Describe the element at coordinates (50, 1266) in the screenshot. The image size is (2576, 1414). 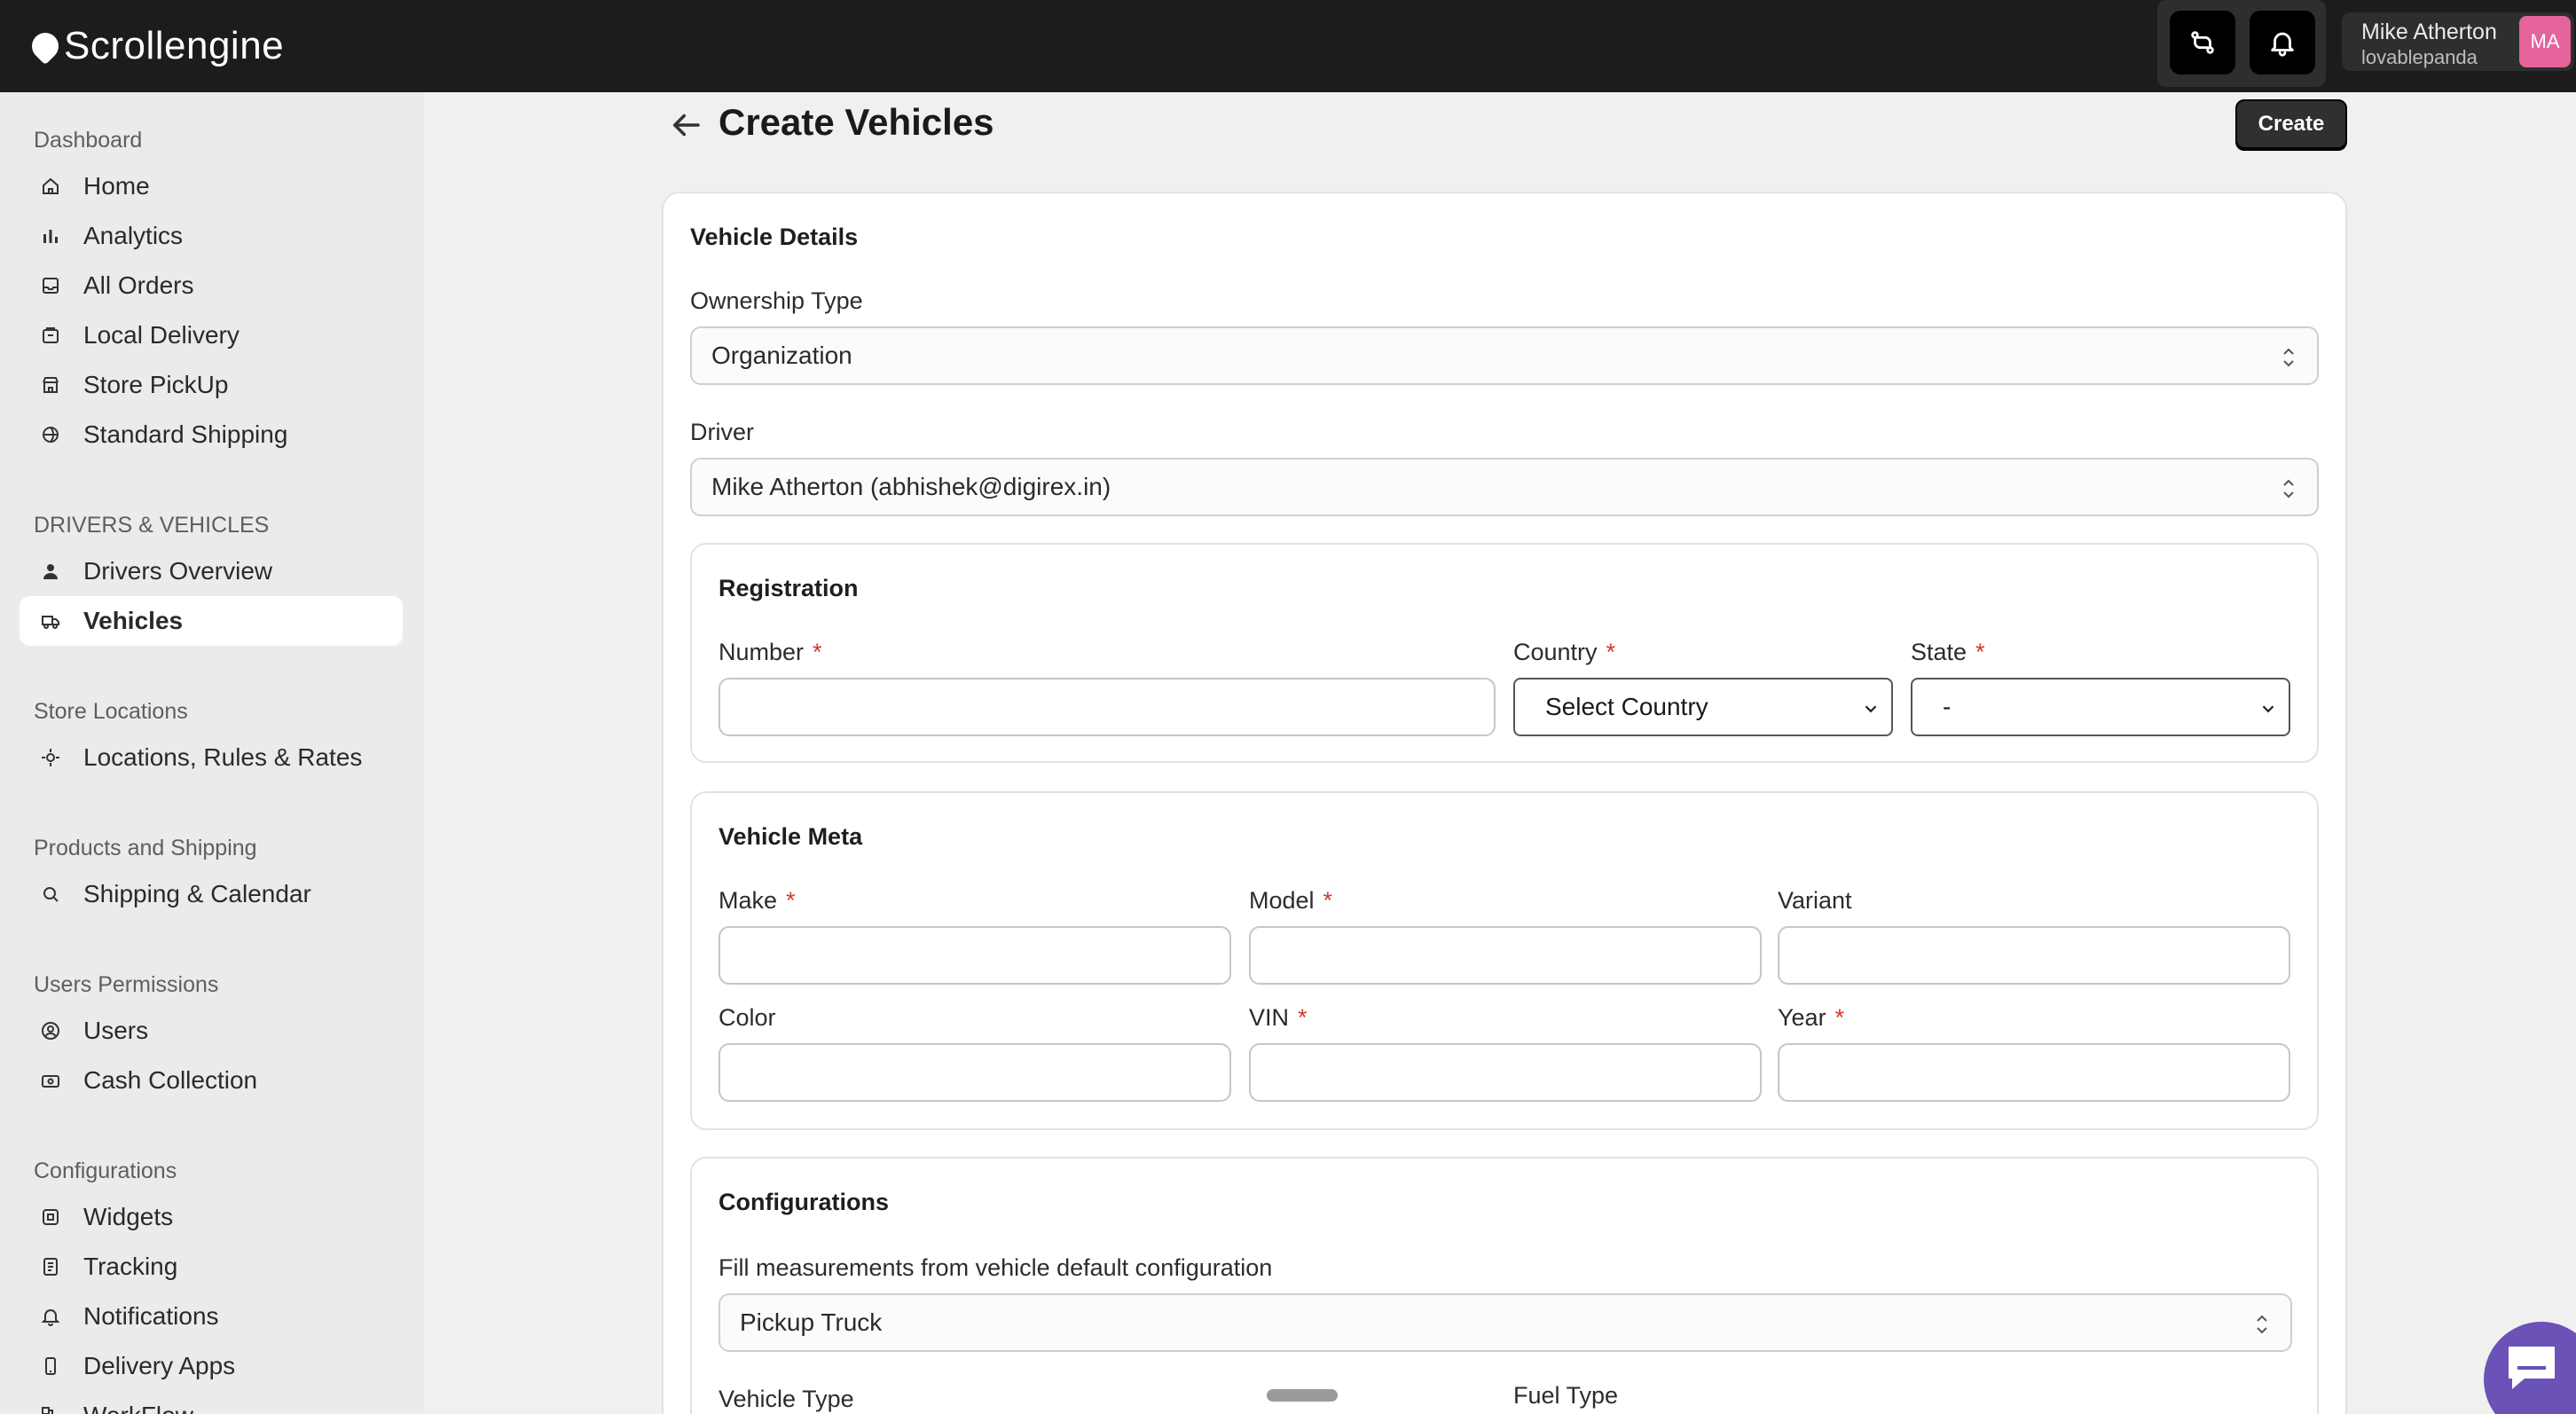
I see `list-icon` at that location.